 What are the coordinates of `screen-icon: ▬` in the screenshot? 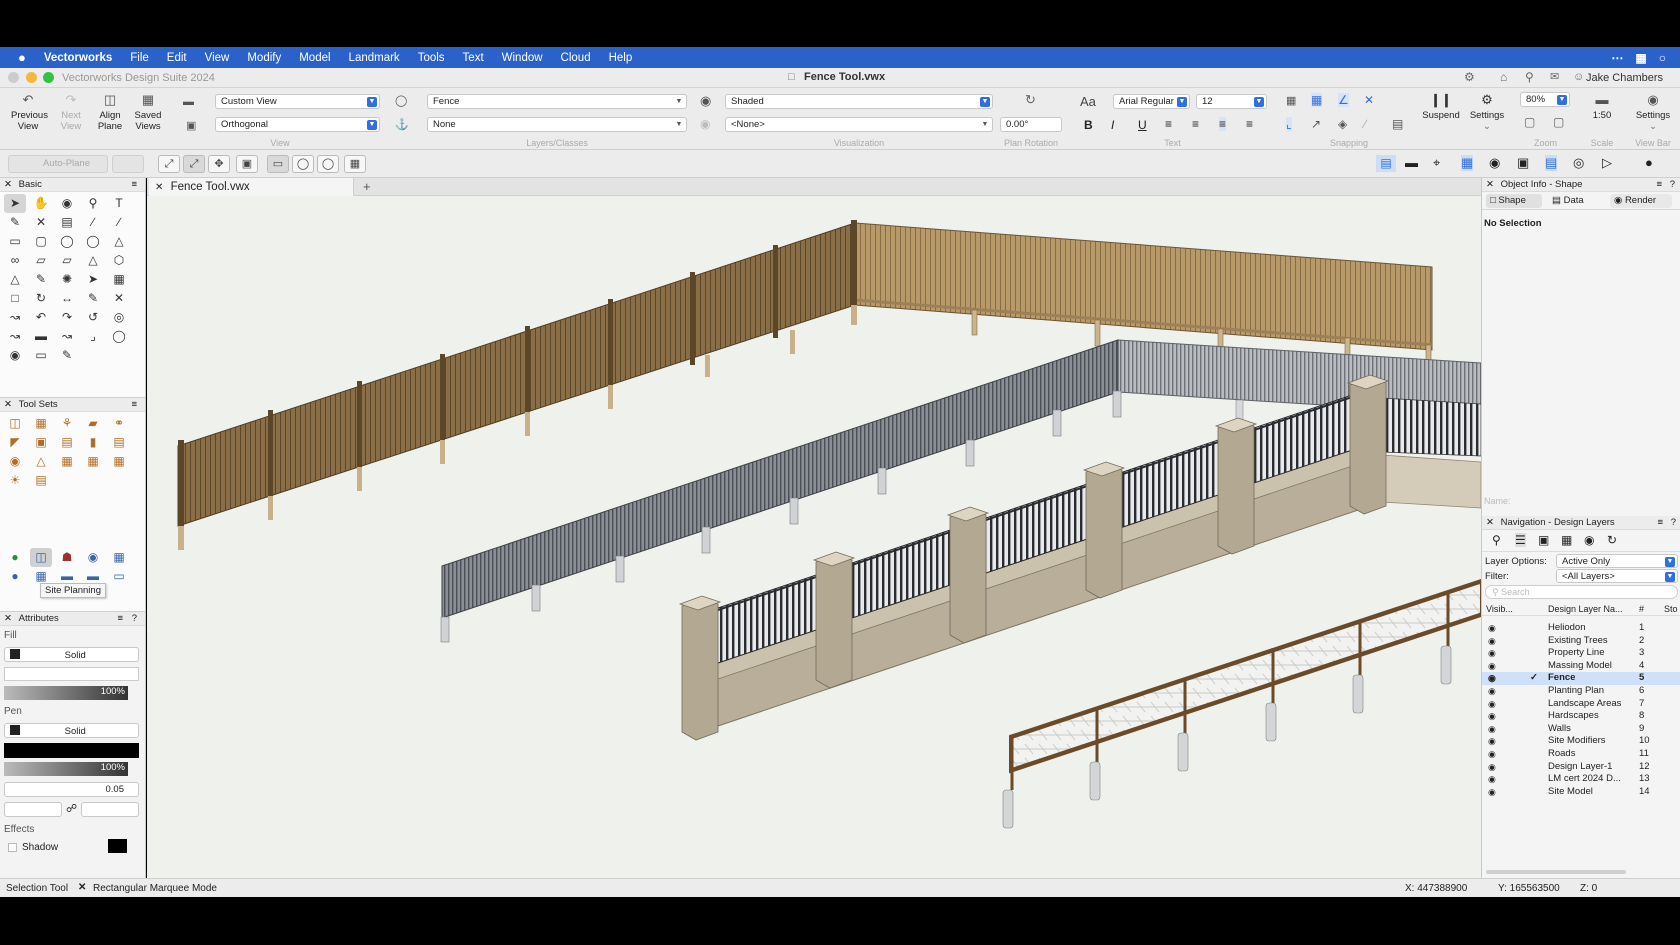 It's located at (1411, 162).